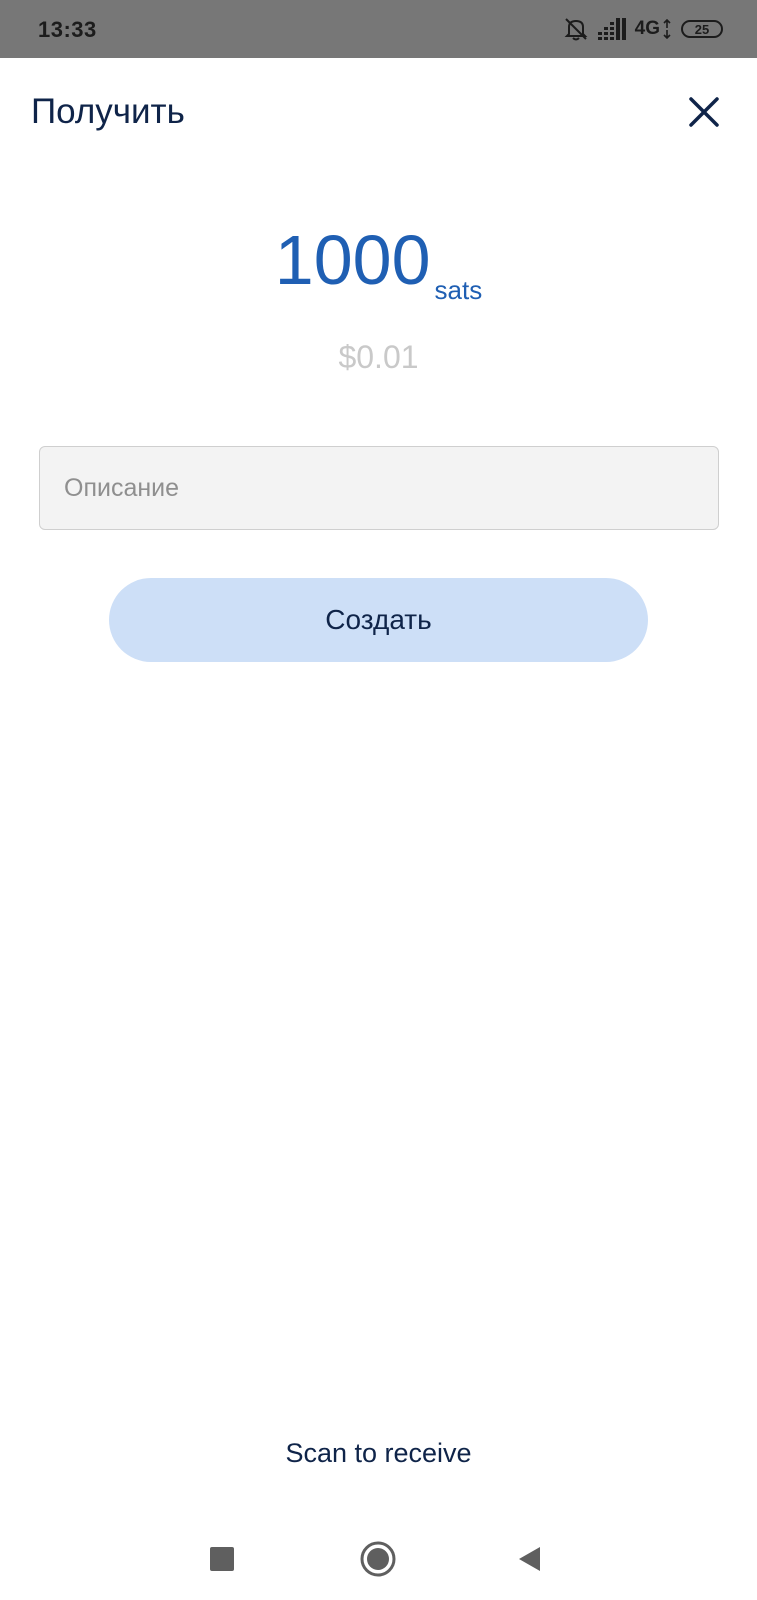 This screenshot has height=1600, width=757. What do you see at coordinates (352, 260) in the screenshot?
I see `amount-value: 1000` at bounding box center [352, 260].